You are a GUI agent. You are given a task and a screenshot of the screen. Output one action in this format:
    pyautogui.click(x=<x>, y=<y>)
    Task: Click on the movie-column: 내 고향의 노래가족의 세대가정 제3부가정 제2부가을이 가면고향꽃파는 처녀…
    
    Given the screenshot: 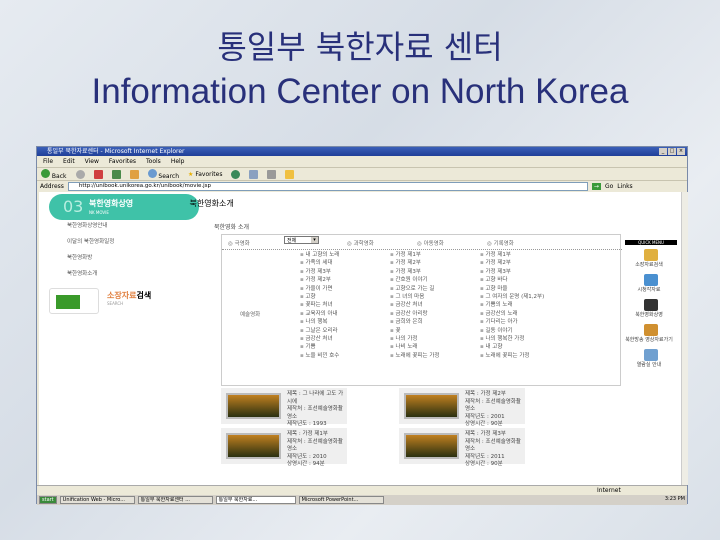 What is the action you would take?
    pyautogui.click(x=319, y=305)
    